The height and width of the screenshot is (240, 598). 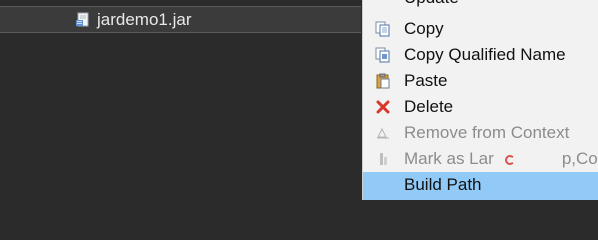 What do you see at coordinates (487, 132) in the screenshot?
I see `menu-item-label: Remove from Context` at bounding box center [487, 132].